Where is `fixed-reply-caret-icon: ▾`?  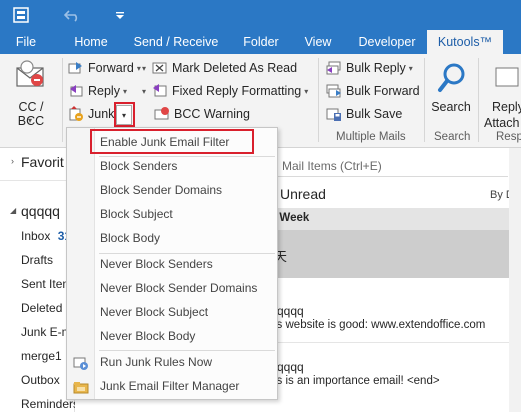 fixed-reply-caret-icon: ▾ is located at coordinates (144, 91).